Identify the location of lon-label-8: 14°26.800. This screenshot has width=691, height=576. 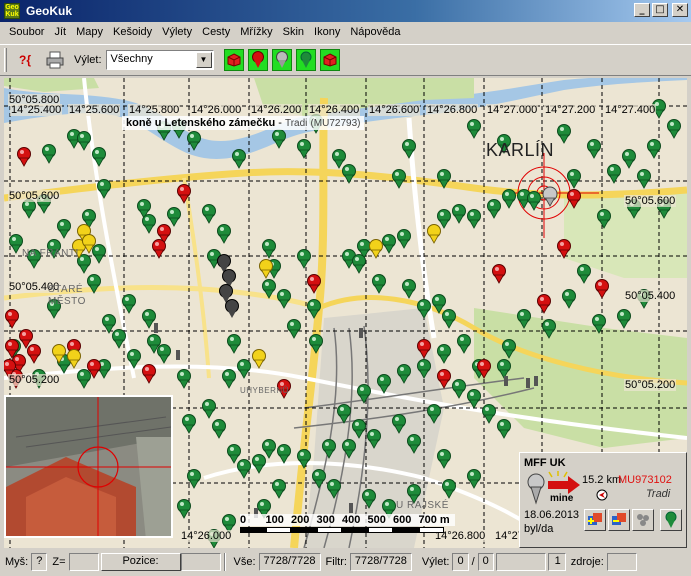
(452, 110).